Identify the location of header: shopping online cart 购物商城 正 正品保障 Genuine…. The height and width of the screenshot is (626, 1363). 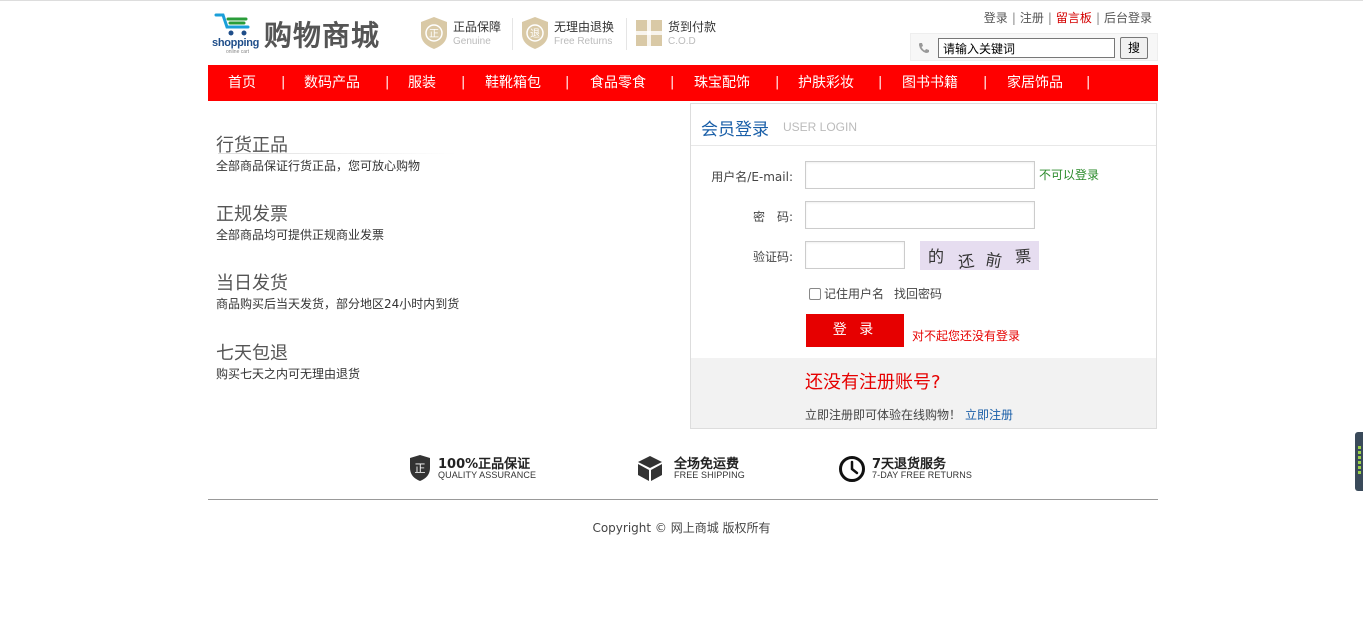
(683, 33).